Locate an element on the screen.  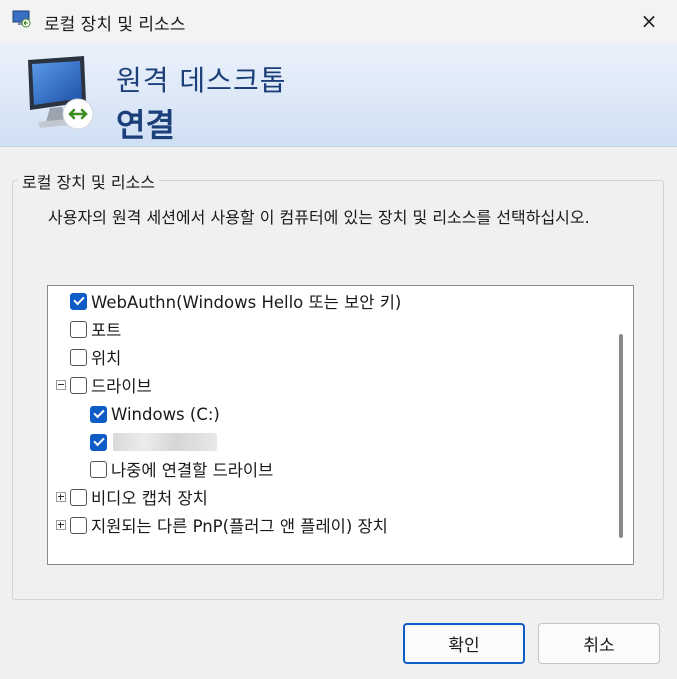
group-label: 로컬 장치 및 리소스 is located at coordinates (89, 181).